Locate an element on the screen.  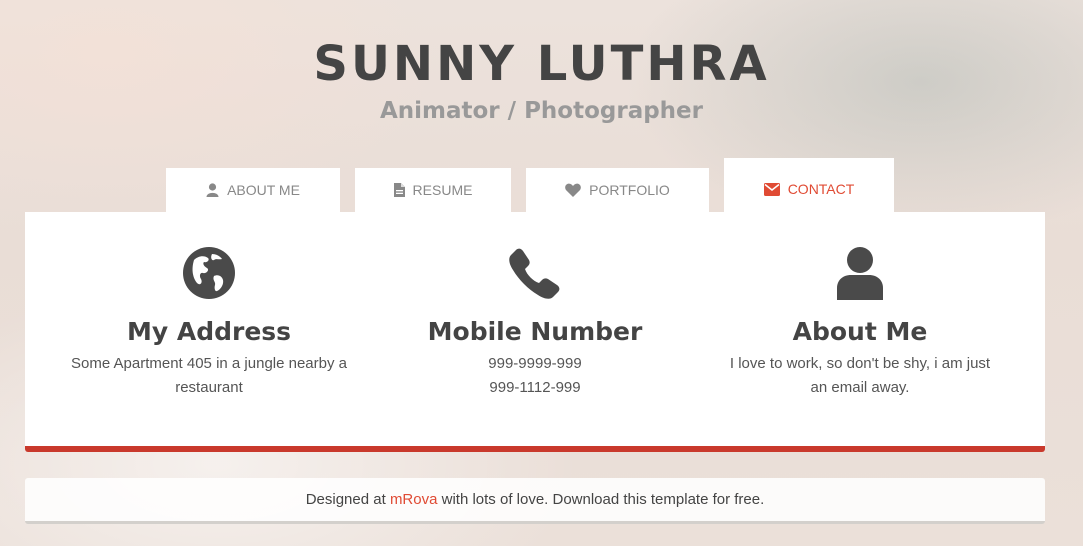
tab-label: RESUME is located at coordinates (442, 190).